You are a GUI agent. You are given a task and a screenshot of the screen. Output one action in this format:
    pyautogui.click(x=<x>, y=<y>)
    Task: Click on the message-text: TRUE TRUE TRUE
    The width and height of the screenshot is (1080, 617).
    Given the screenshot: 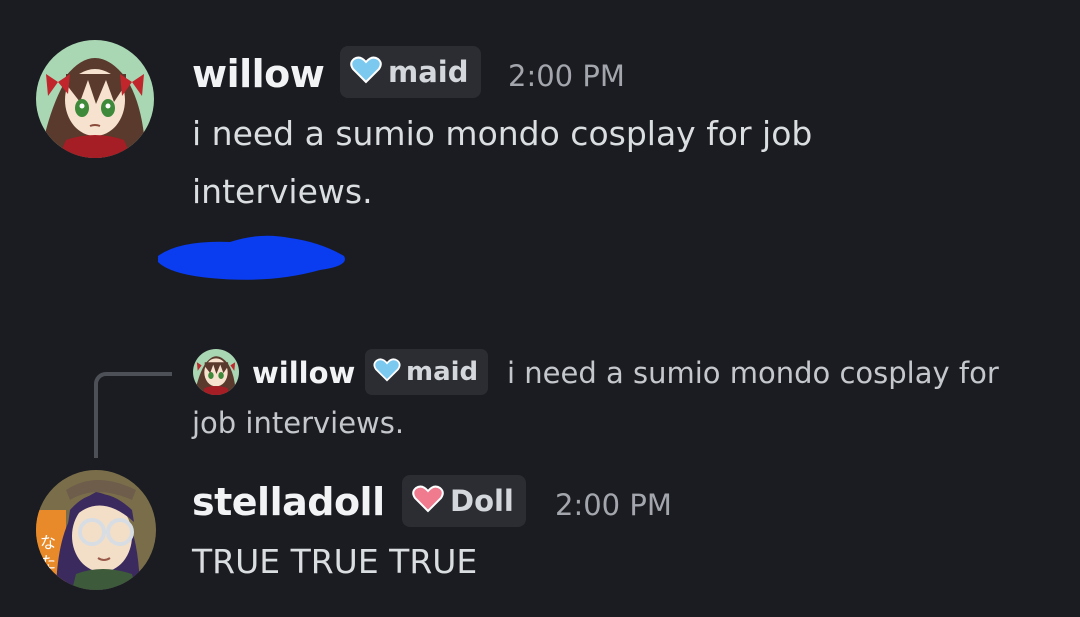 What is the action you would take?
    pyautogui.click(x=335, y=561)
    